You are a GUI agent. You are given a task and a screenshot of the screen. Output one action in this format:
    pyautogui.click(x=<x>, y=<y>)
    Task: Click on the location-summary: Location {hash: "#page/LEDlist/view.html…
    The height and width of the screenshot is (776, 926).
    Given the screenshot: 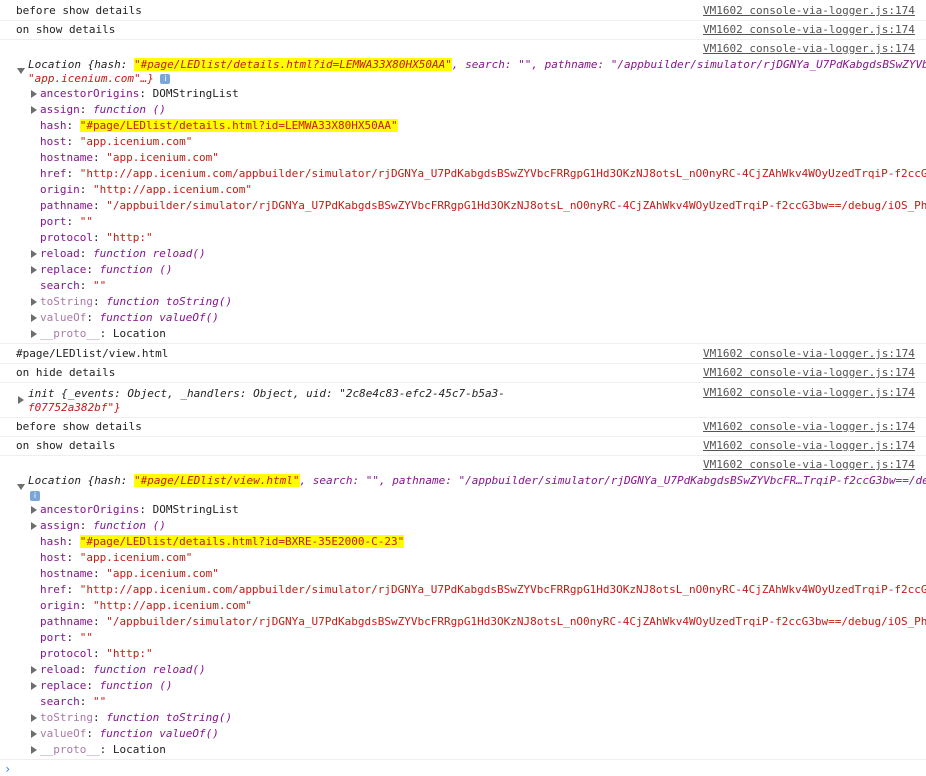 What is the action you would take?
    pyautogui.click(x=477, y=480)
    